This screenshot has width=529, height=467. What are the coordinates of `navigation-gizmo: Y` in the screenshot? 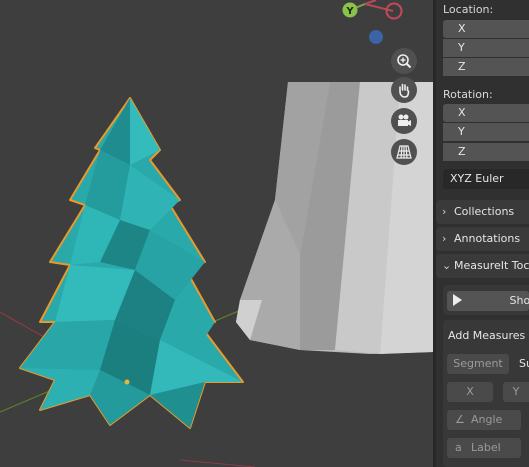 It's located at (372, 22).